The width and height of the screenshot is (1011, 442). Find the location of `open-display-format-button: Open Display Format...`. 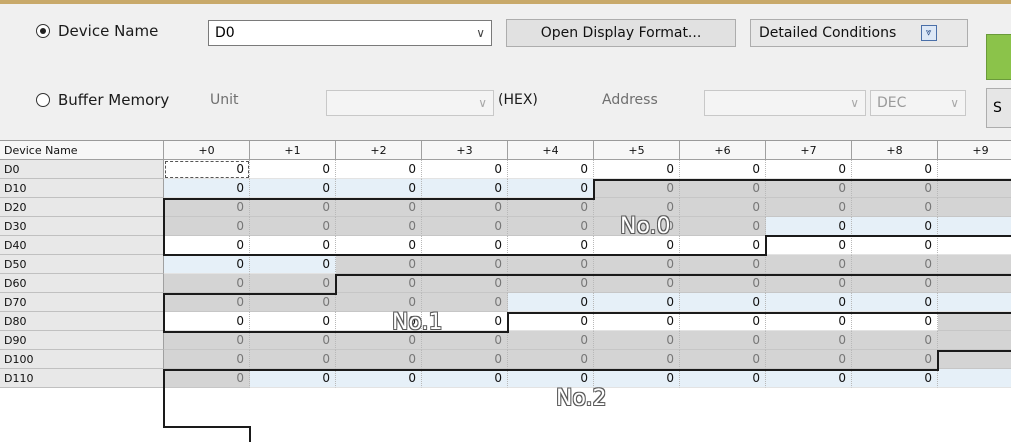

open-display-format-button: Open Display Format... is located at coordinates (621, 33).